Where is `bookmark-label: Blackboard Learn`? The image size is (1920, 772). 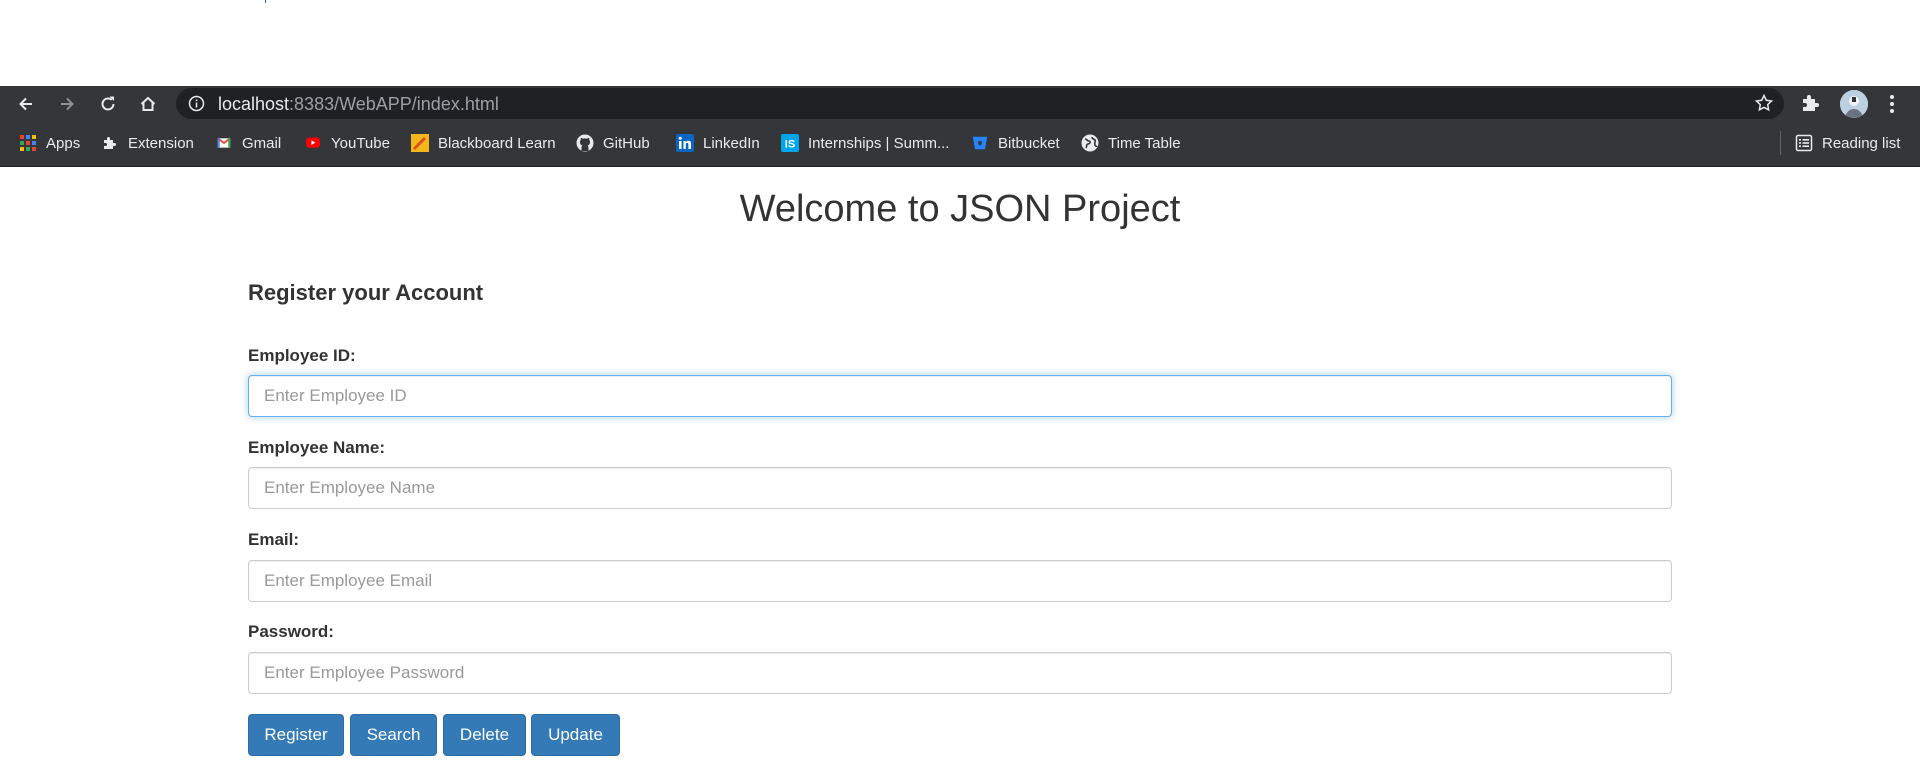 bookmark-label: Blackboard Learn is located at coordinates (497, 143).